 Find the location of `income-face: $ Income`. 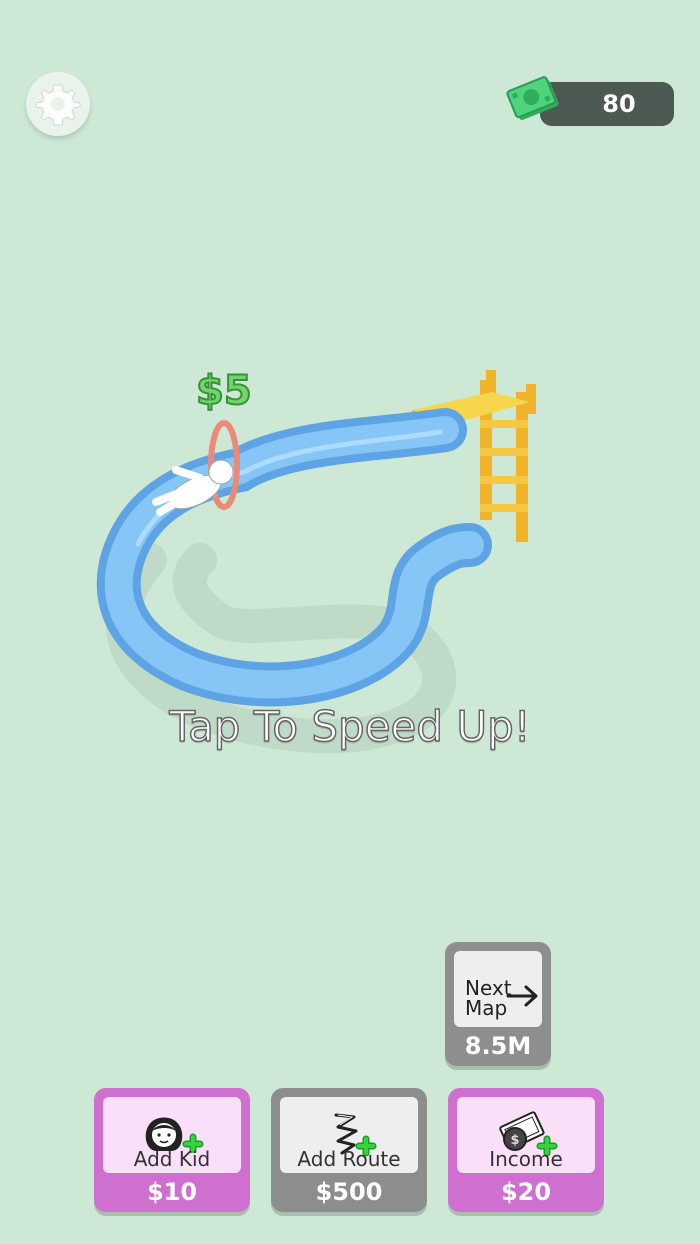

income-face: $ Income is located at coordinates (526, 1135).